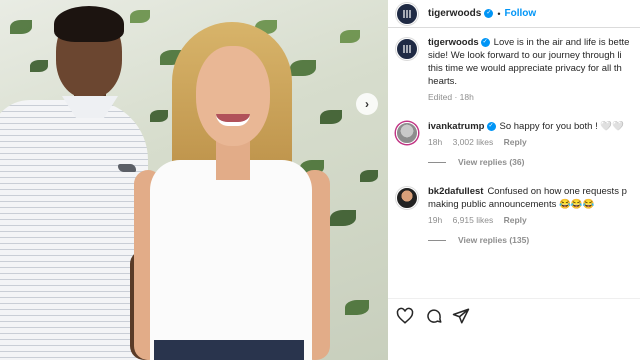 This screenshot has width=640, height=360. Describe the element at coordinates (562, 126) in the screenshot. I see `comment-text: So happy for you both ! 🤍🤍` at that location.